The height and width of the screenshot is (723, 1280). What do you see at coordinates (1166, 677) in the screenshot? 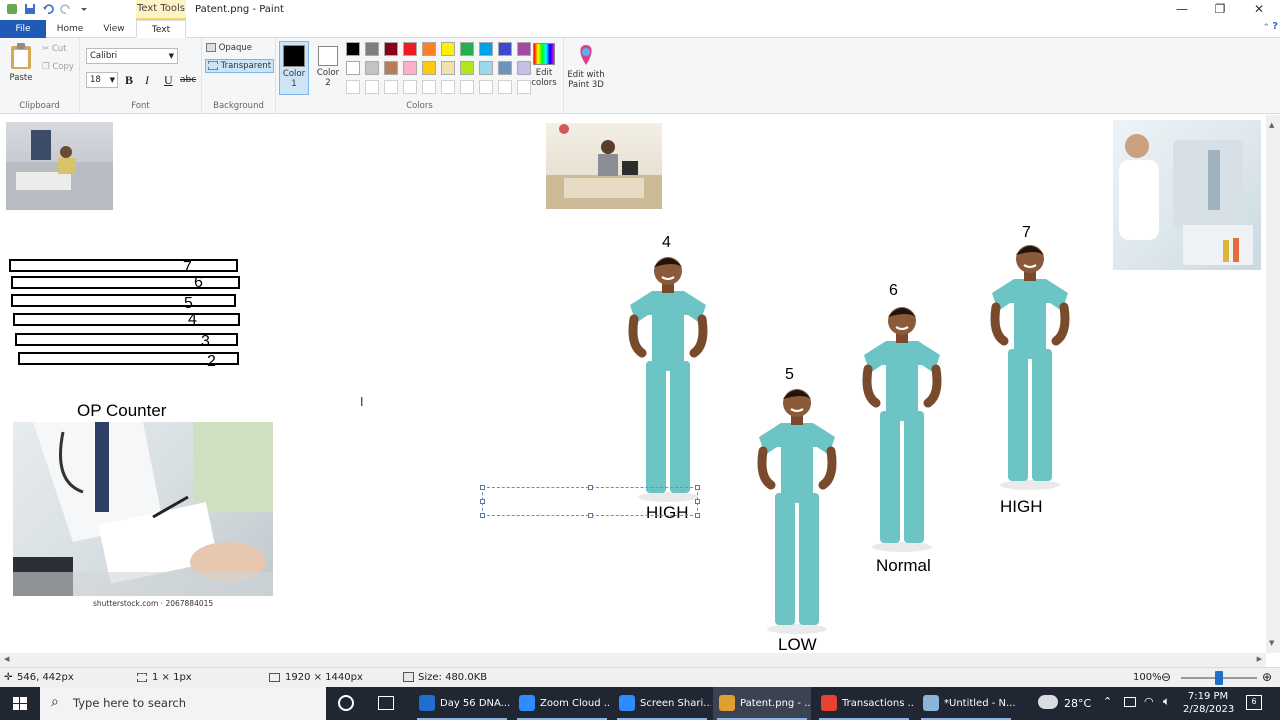
I see `zoom-out-button: ⊖` at bounding box center [1166, 677].